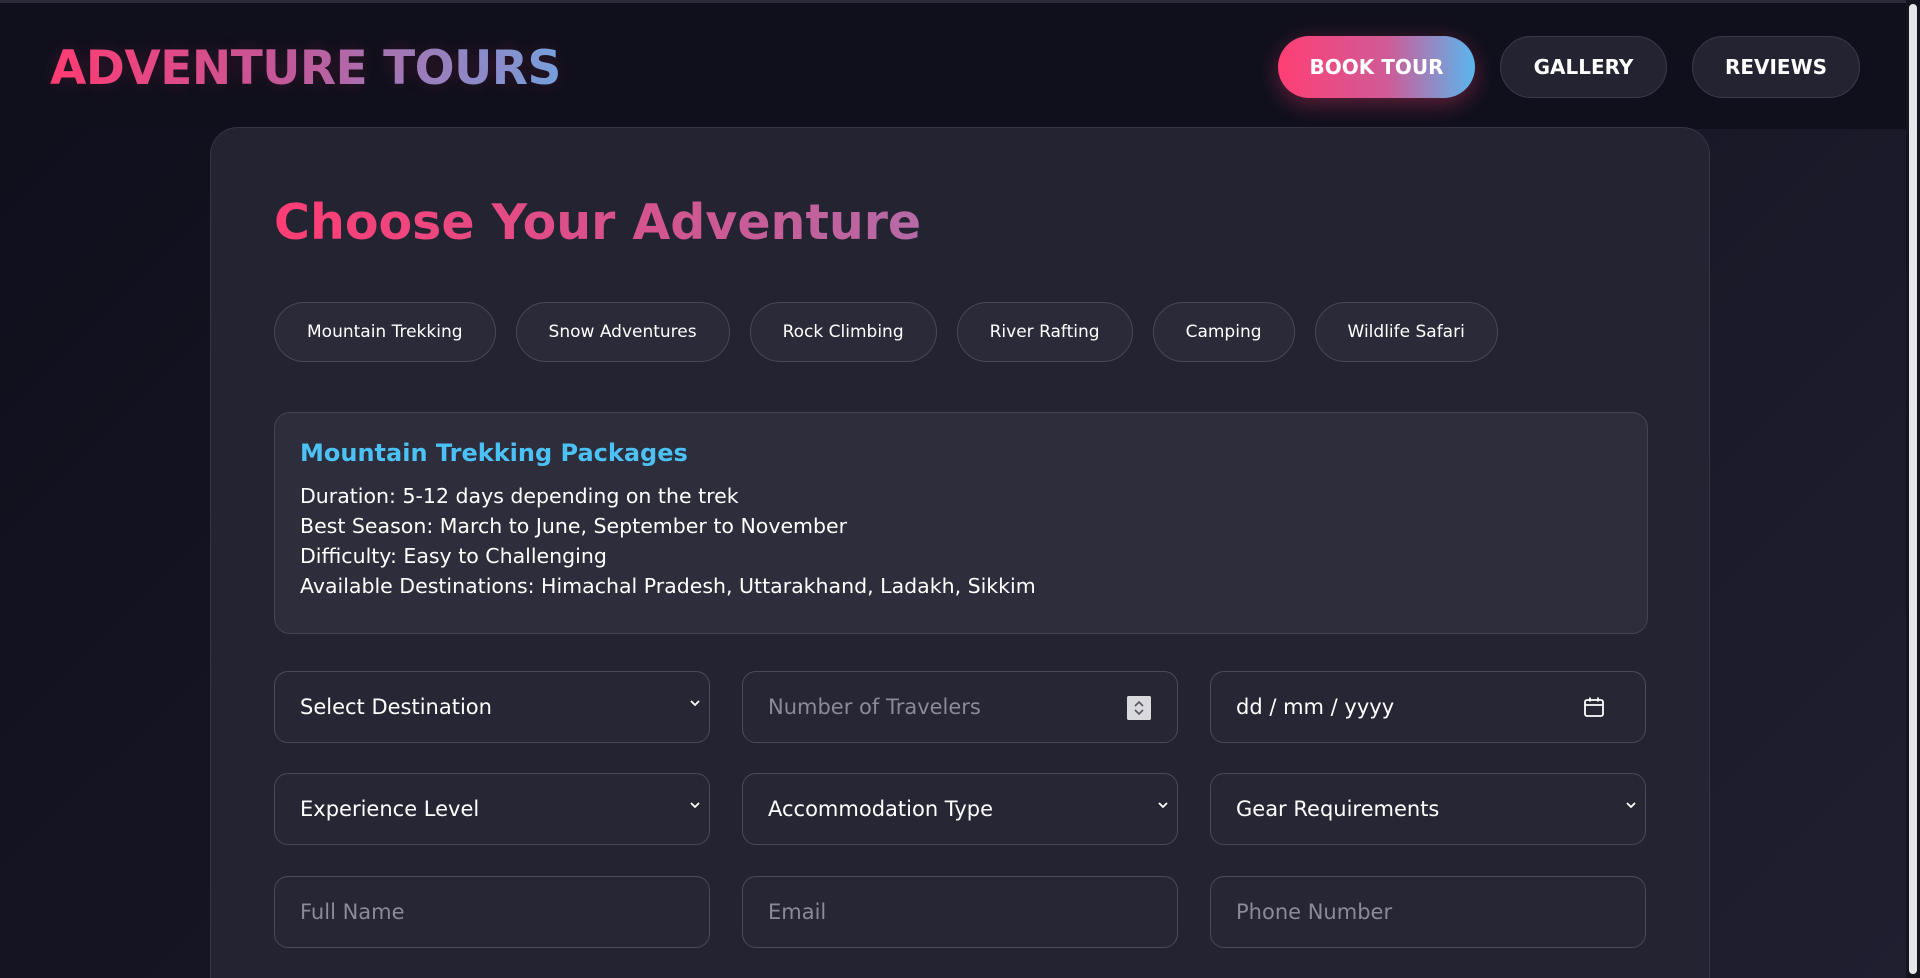 This screenshot has height=978, width=1920. Describe the element at coordinates (843, 332) in the screenshot. I see `chip-rock-climbing: Rock Climbing` at that location.